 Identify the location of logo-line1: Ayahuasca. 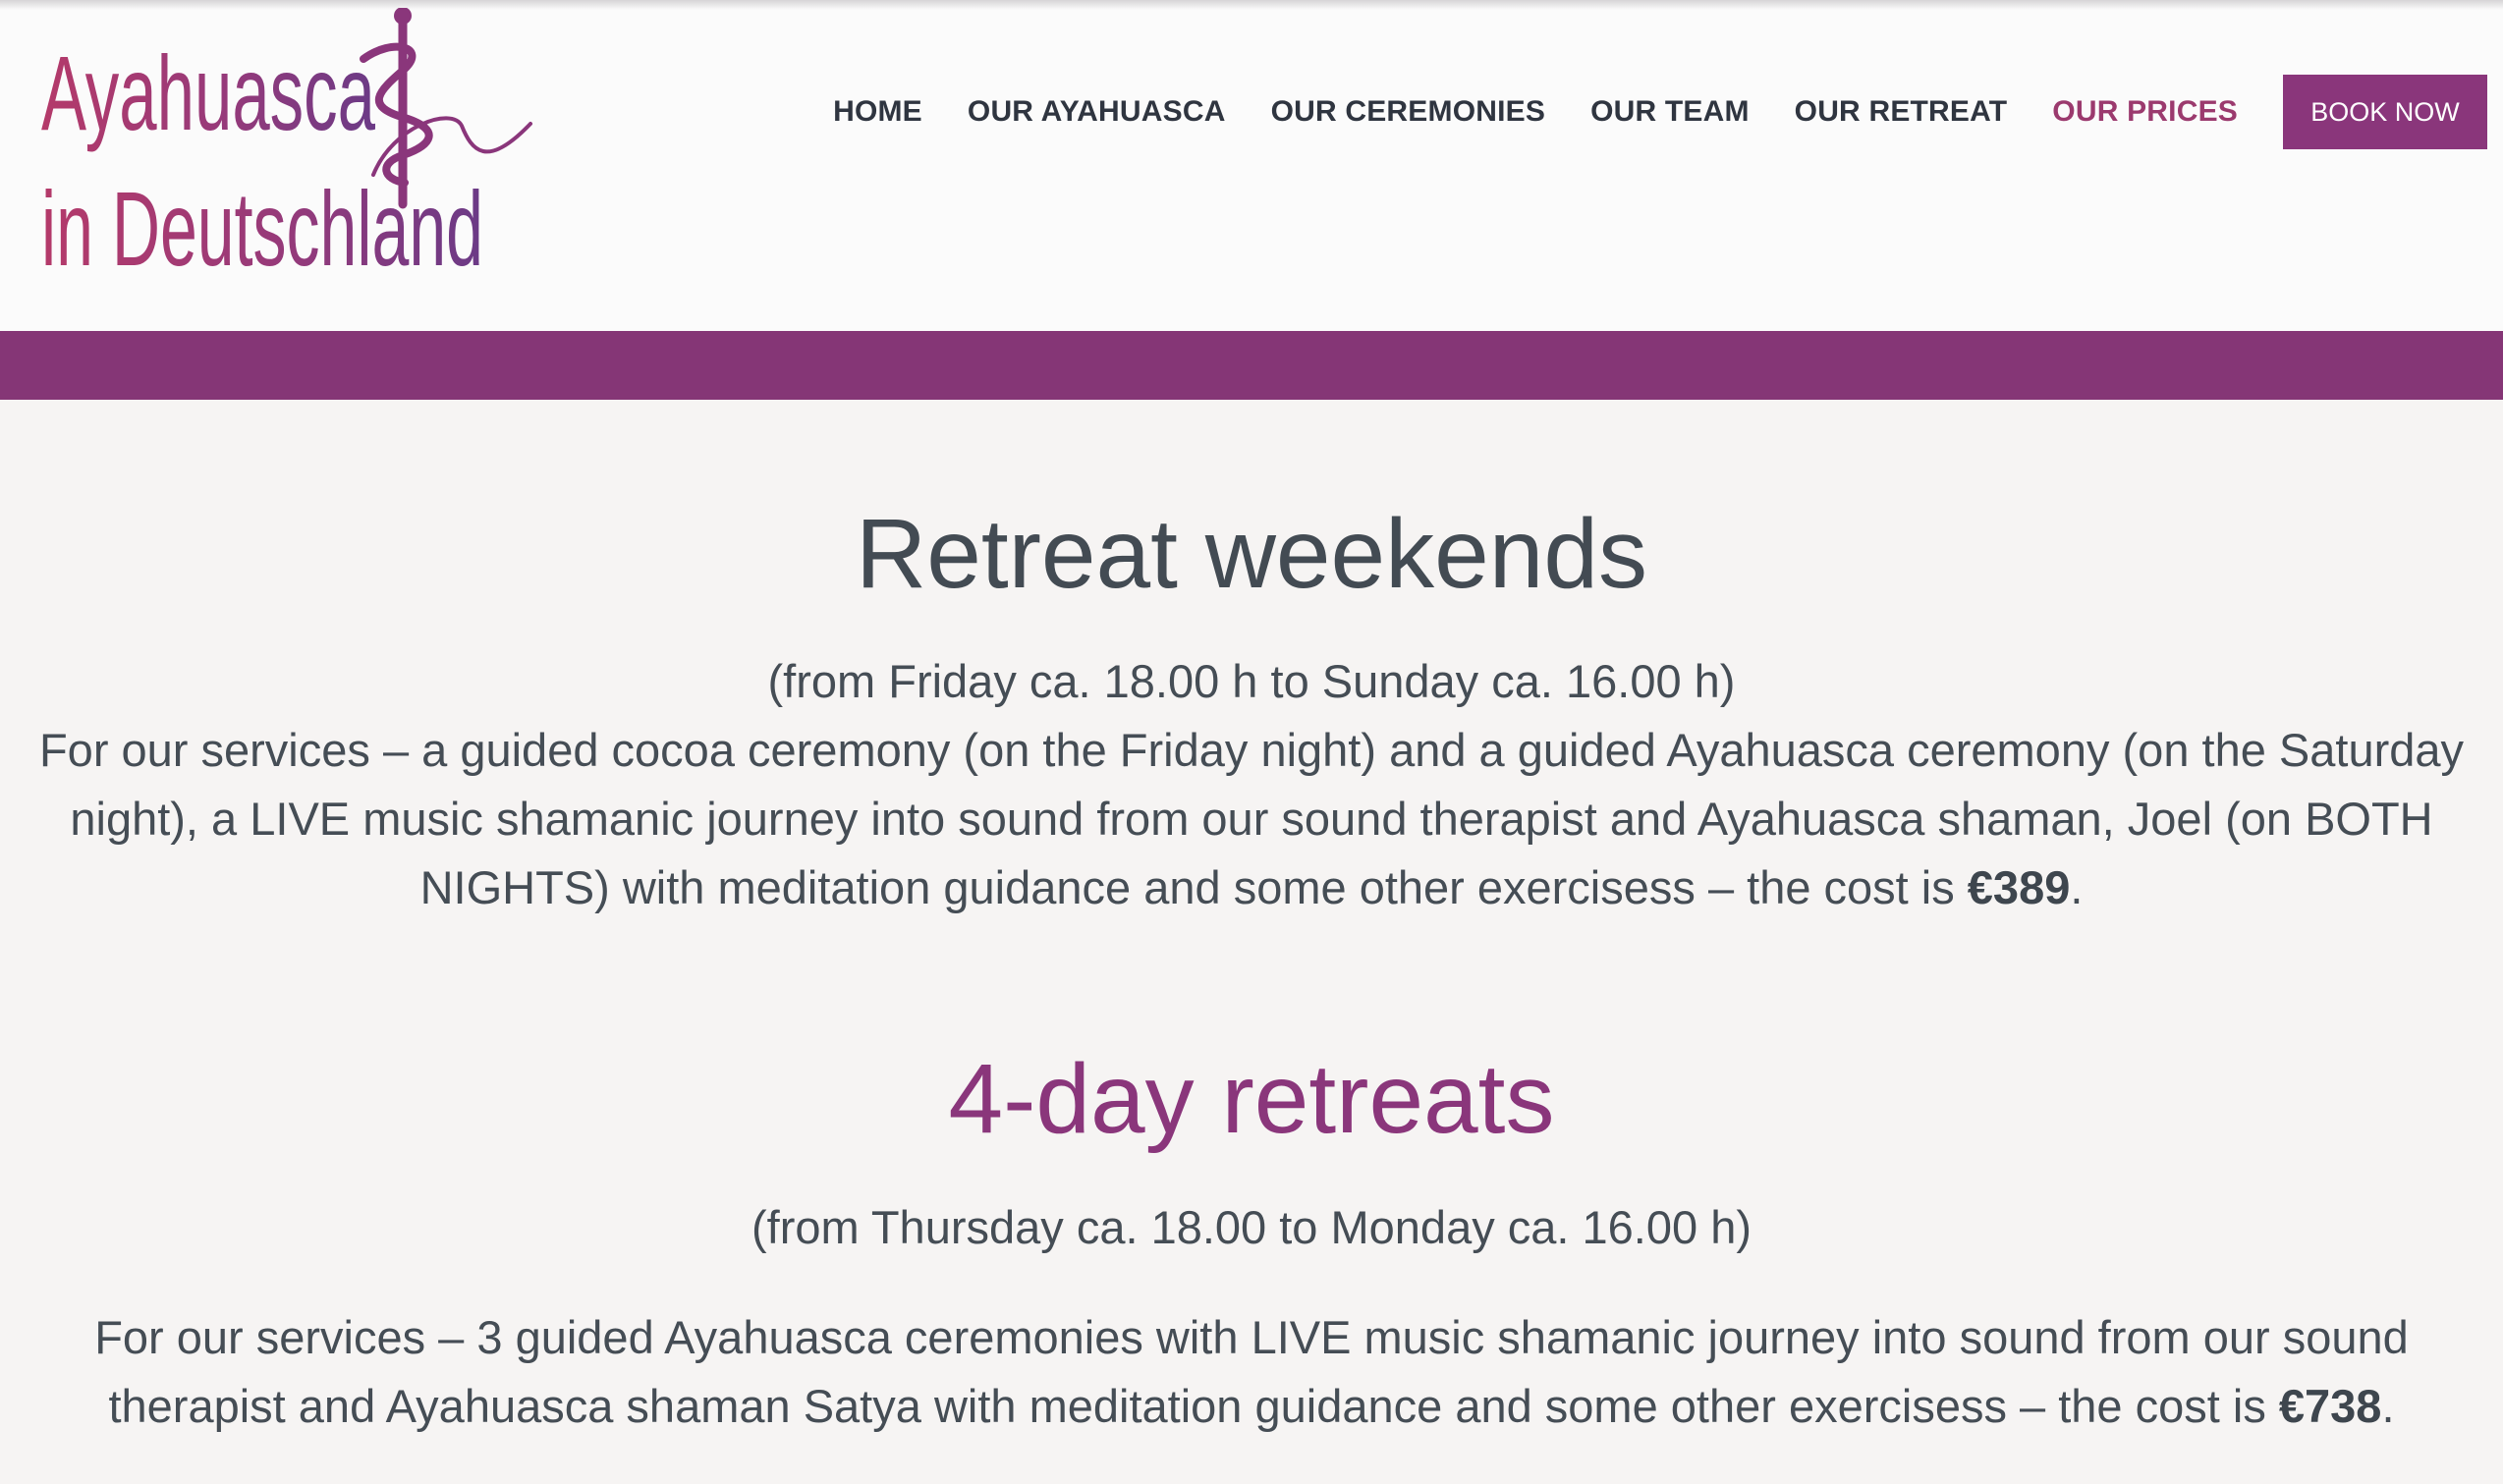
(208, 92).